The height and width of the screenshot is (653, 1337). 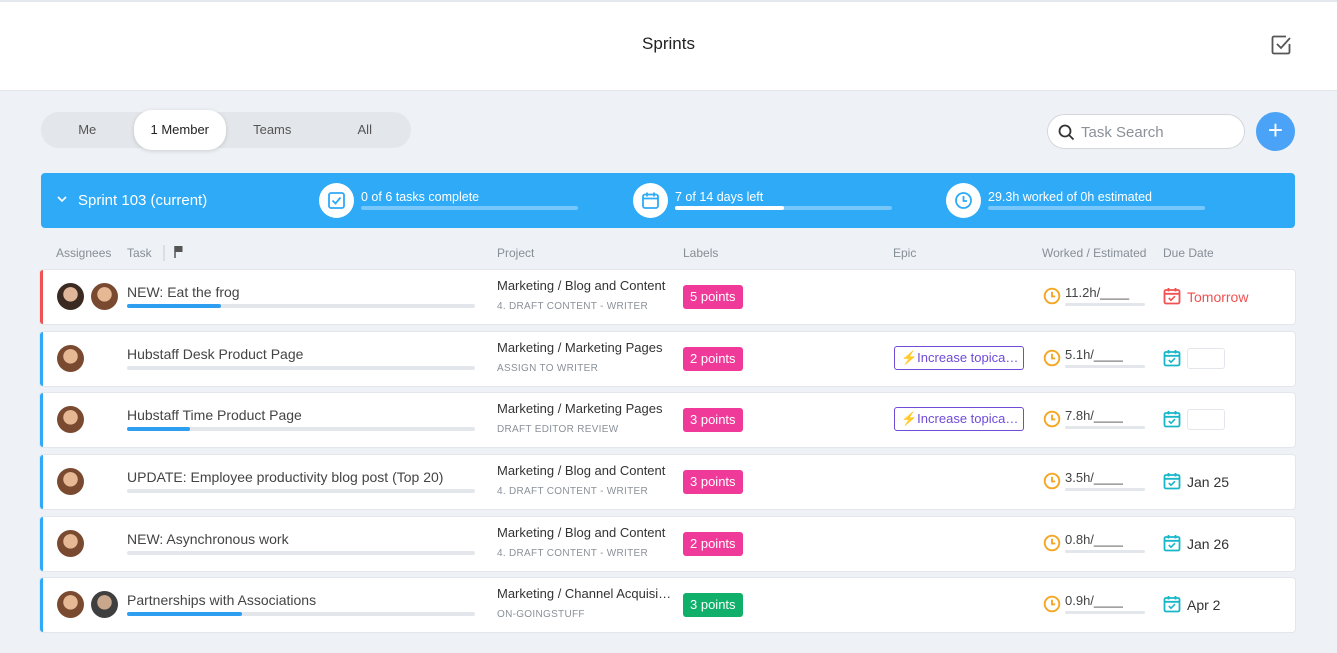 I want to click on column-labels: Labels, so click(x=700, y=253).